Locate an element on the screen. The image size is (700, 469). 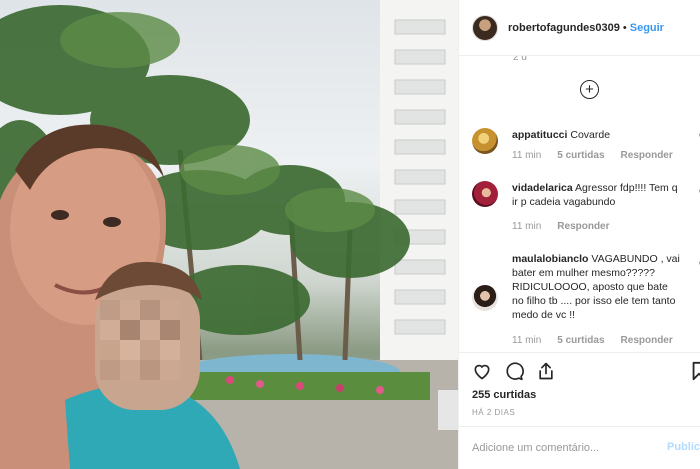
comment-icon is located at coordinates (514, 371).